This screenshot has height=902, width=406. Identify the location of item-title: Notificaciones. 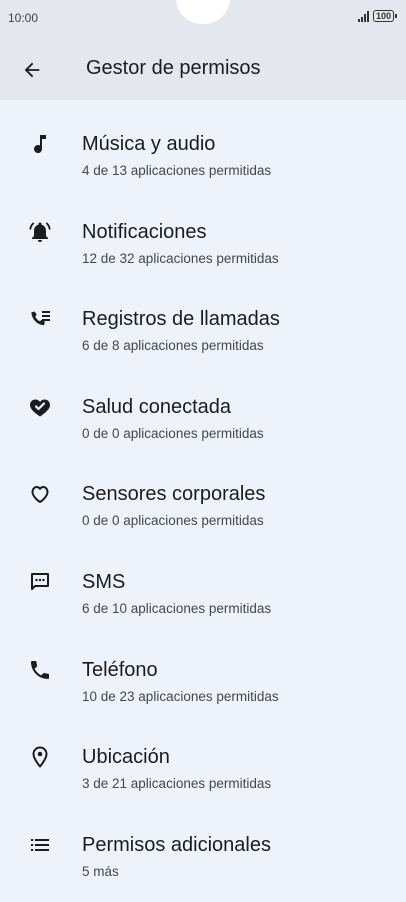
(144, 231).